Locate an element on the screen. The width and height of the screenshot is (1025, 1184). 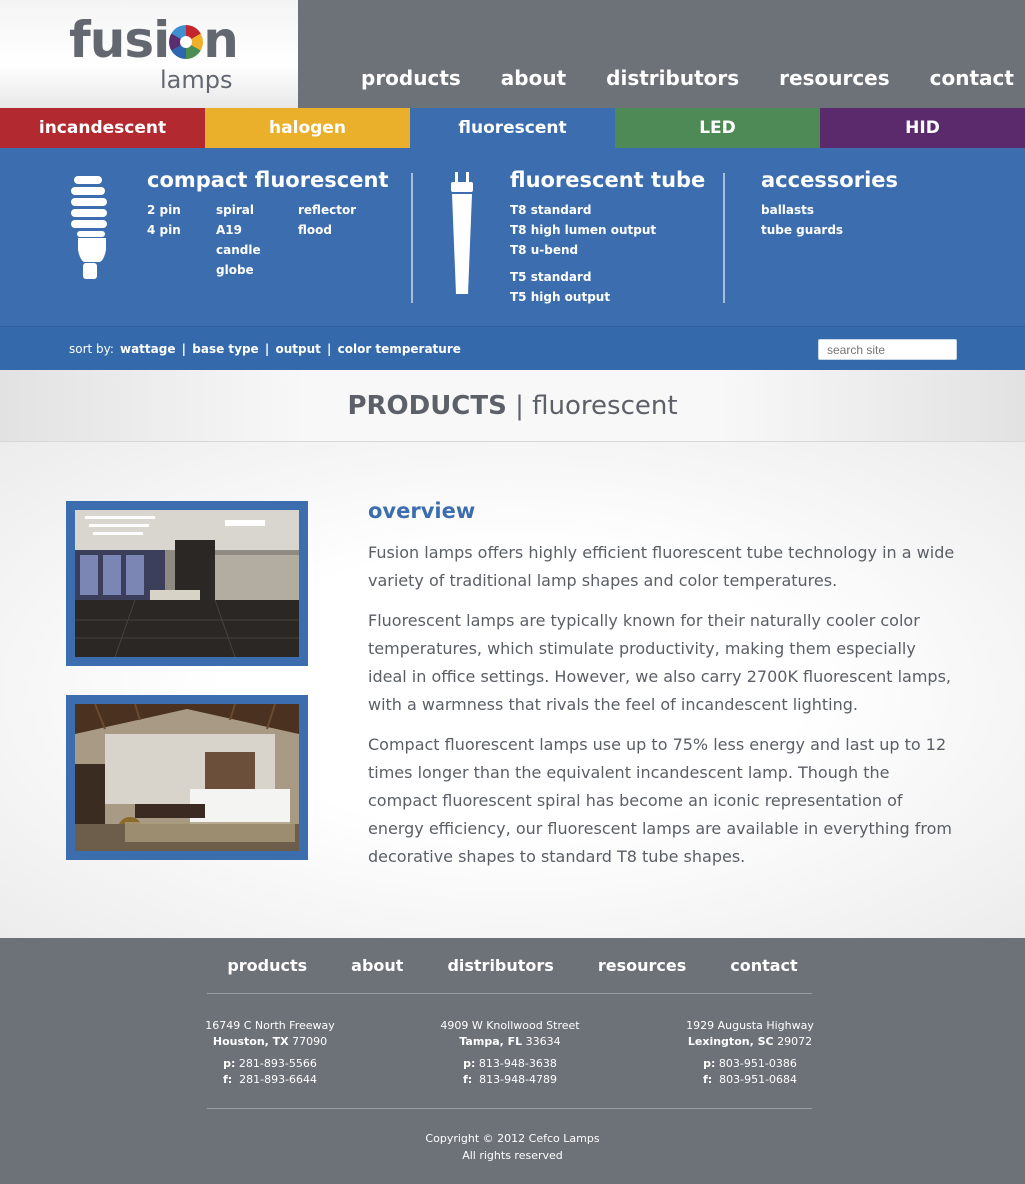
fax-number: 803-951-0684 is located at coordinates (758, 1079).